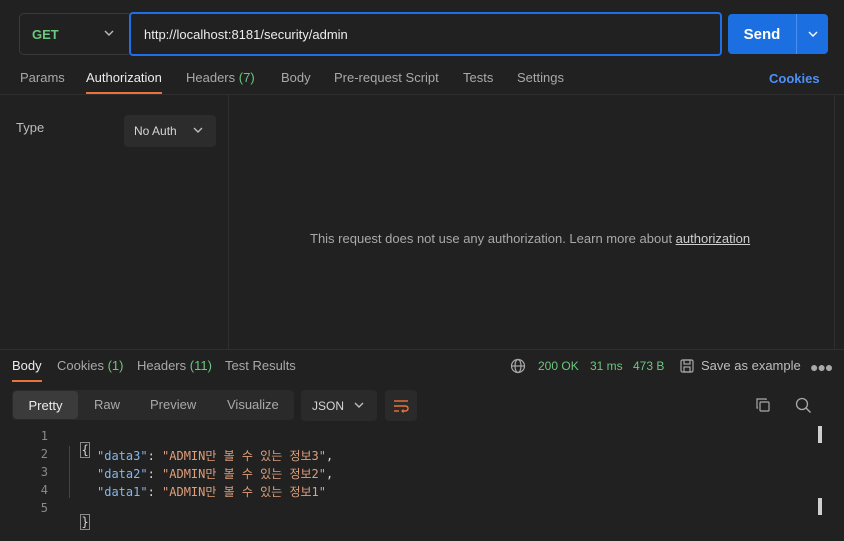 The image size is (844, 541). Describe the element at coordinates (244, 492) in the screenshot. I see `json-value: "ADMIN만 볼 수 있는 정보1"` at that location.